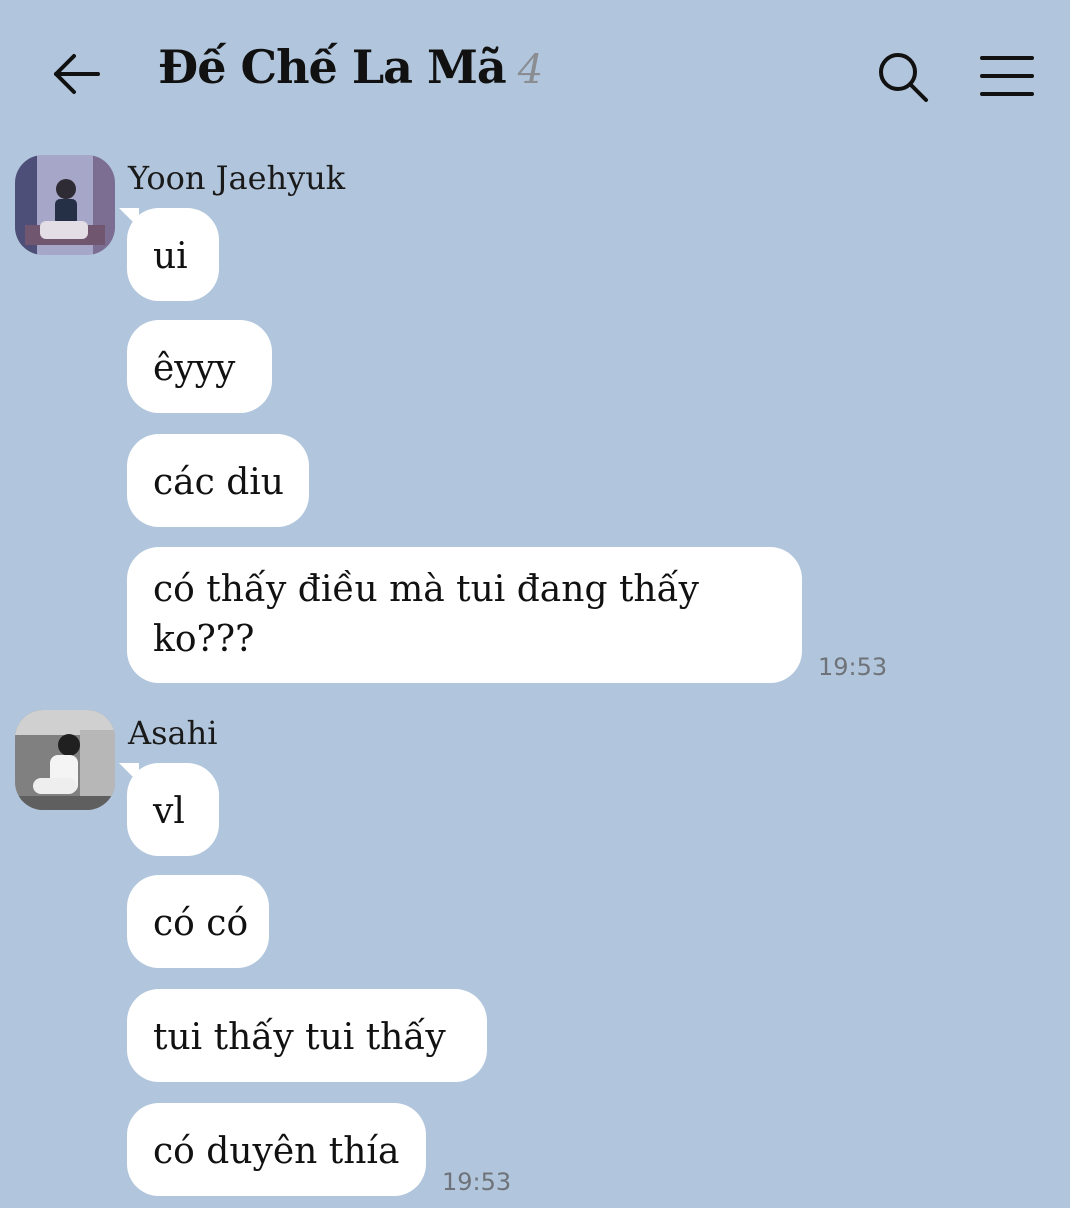  I want to click on arrow-left-icon, so click(77, 74).